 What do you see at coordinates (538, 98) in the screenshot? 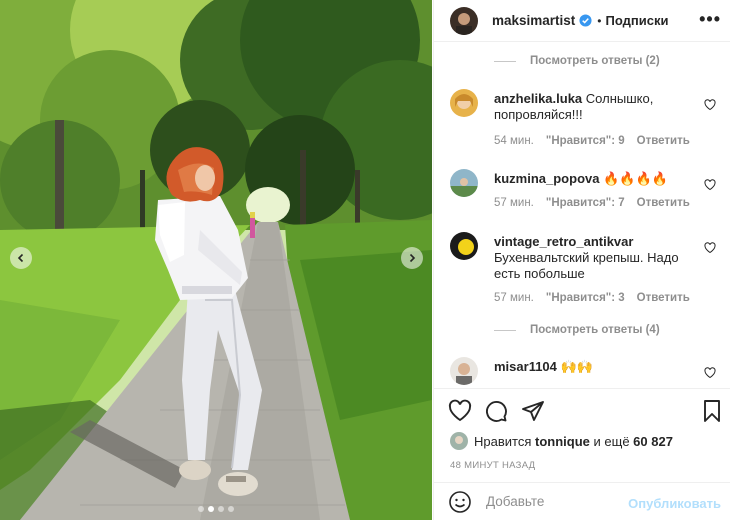
I see `comment-username: anzhelika.luka` at bounding box center [538, 98].